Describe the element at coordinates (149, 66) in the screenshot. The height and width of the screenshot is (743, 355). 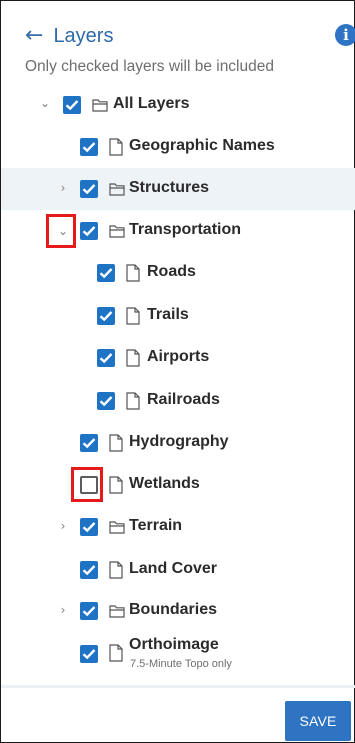
I see `helper-text: Only checked layers will be included` at that location.